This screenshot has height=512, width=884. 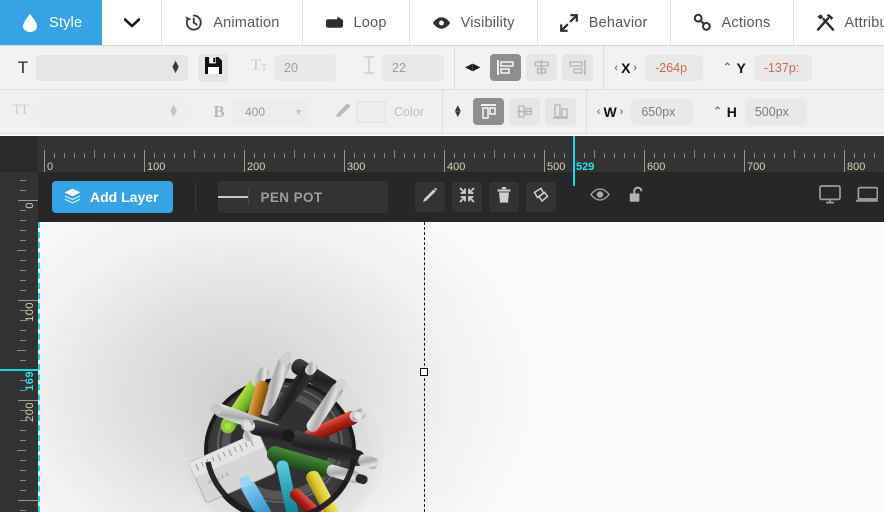 I want to click on h-label: ⌃ H, so click(x=725, y=111).